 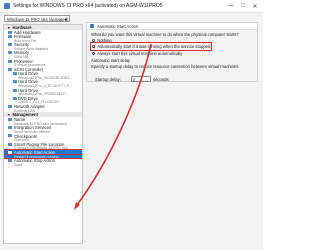 What do you see at coordinates (111, 60) in the screenshot?
I see `delay-title: Automatic start delay` at bounding box center [111, 60].